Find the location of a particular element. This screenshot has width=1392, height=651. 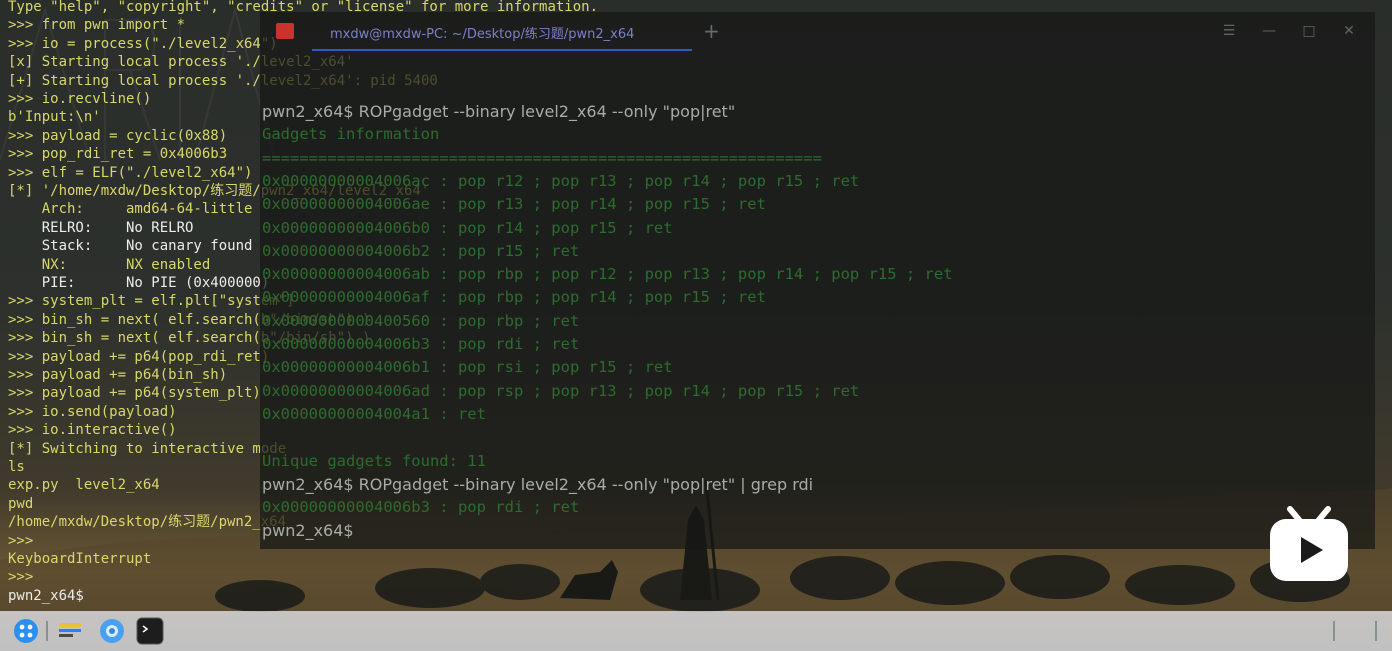

python-terminal-line: b'Input:\n' is located at coordinates (54, 117).